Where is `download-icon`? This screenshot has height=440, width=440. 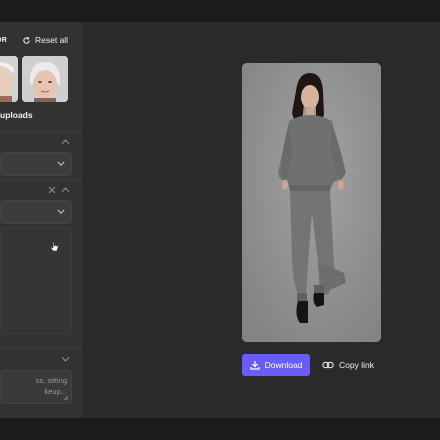 download-icon is located at coordinates (254, 365).